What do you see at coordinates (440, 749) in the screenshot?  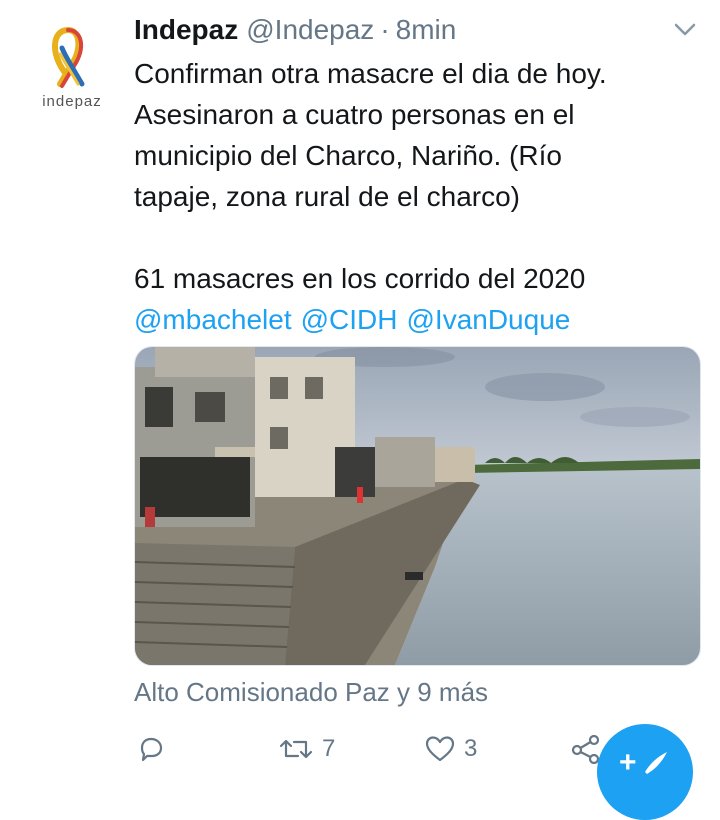 I see `heart-icon` at bounding box center [440, 749].